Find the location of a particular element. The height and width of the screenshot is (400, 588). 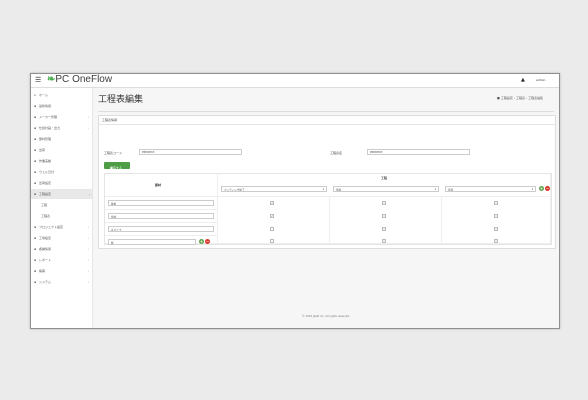

material-icon: ▪ is located at coordinates (35, 139).